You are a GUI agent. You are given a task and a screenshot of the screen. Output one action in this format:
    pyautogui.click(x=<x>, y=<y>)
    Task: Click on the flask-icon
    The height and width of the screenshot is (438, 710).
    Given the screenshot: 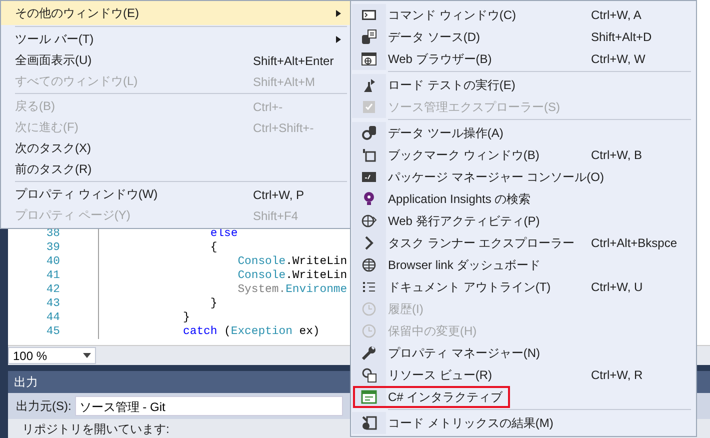 What is the action you would take?
    pyautogui.click(x=369, y=85)
    